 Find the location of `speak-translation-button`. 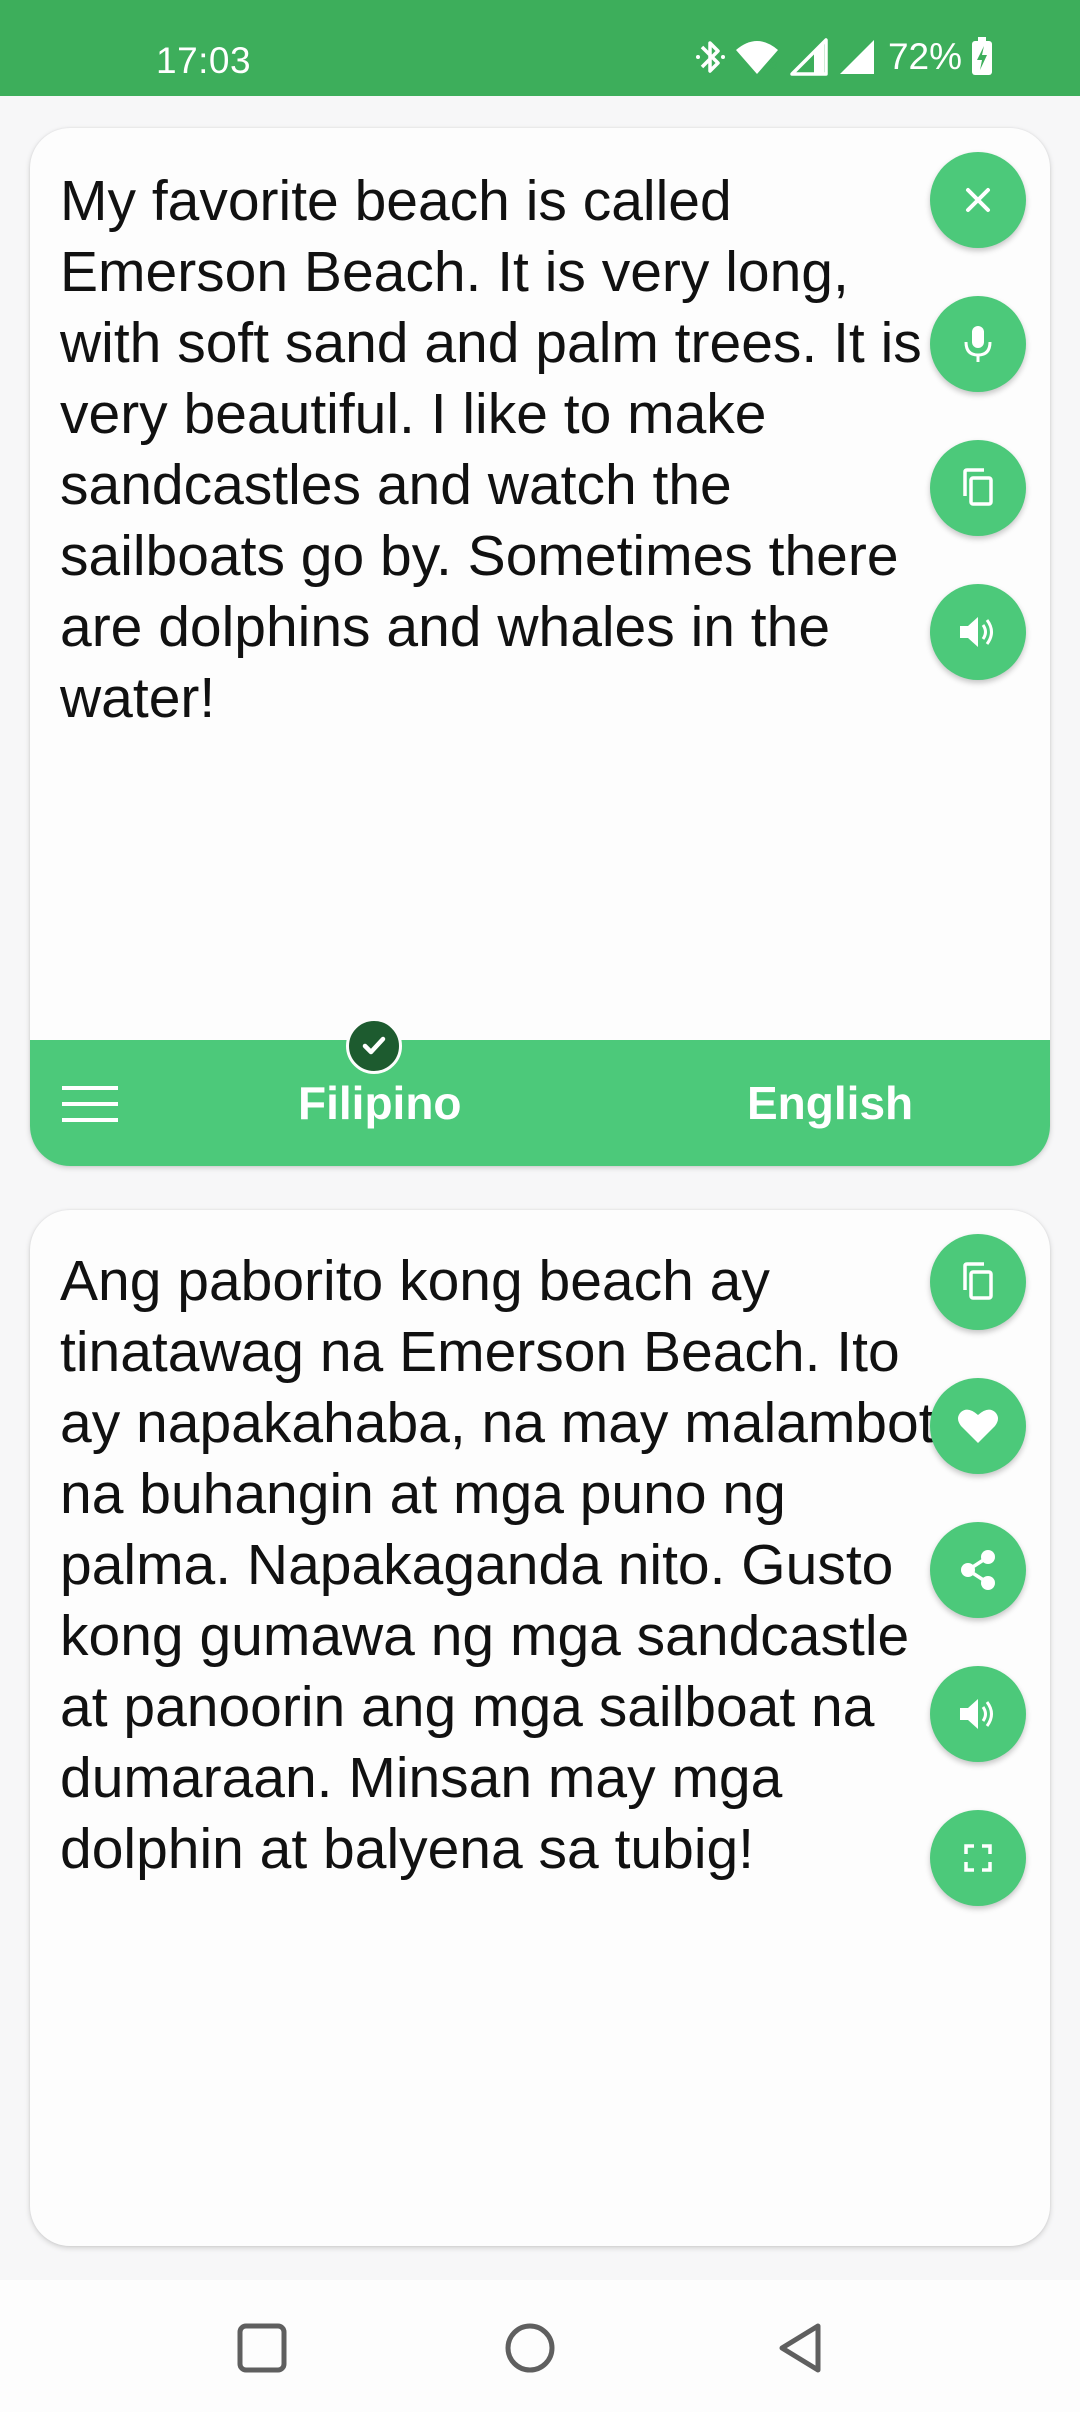

speak-translation-button is located at coordinates (978, 1714).